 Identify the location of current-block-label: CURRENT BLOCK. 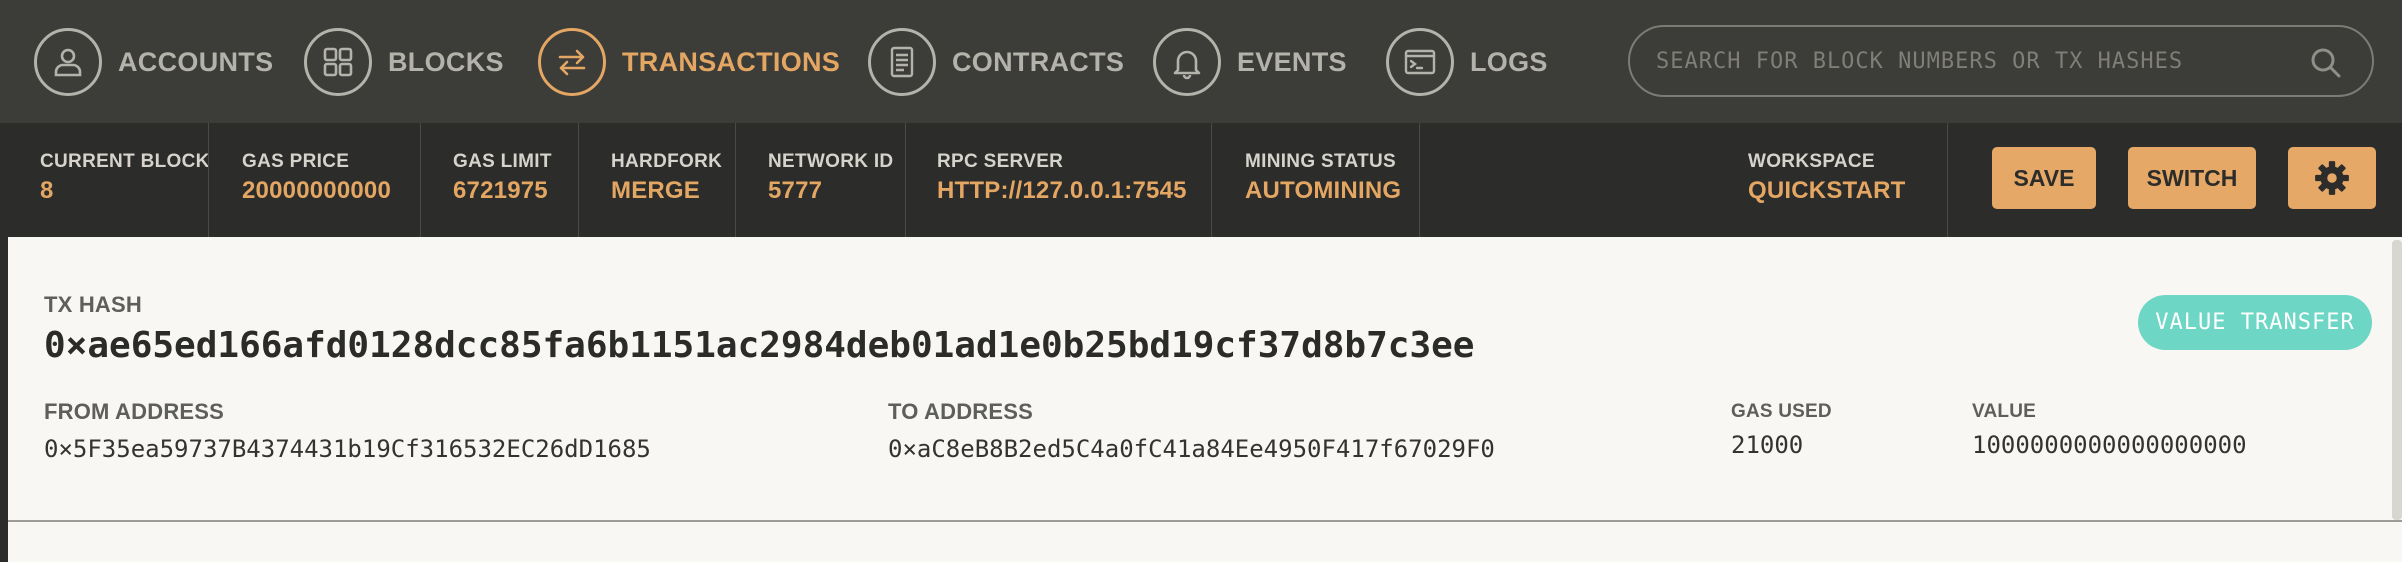
(125, 161).